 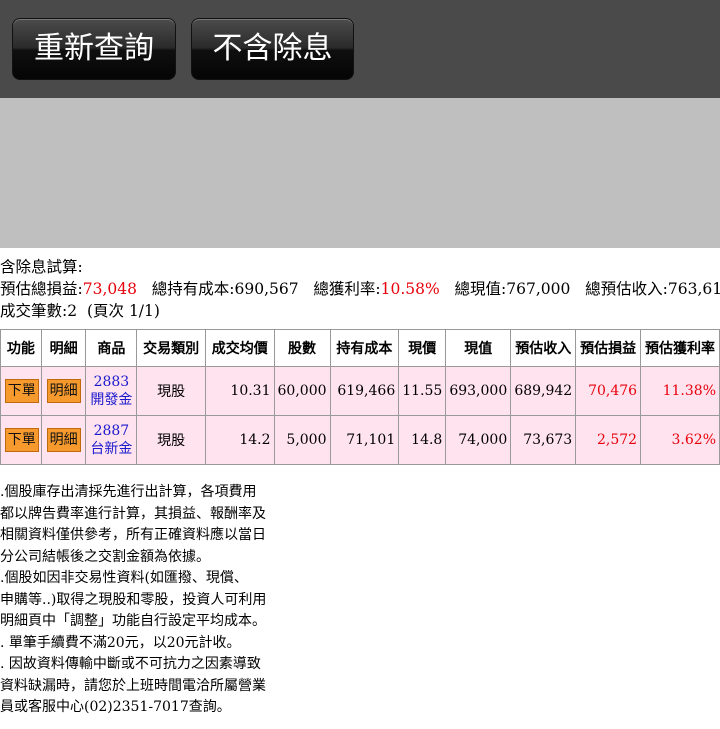 I want to click on note-line: .個股庫存出清採先進行出計算，各項費用, so click(x=128, y=492).